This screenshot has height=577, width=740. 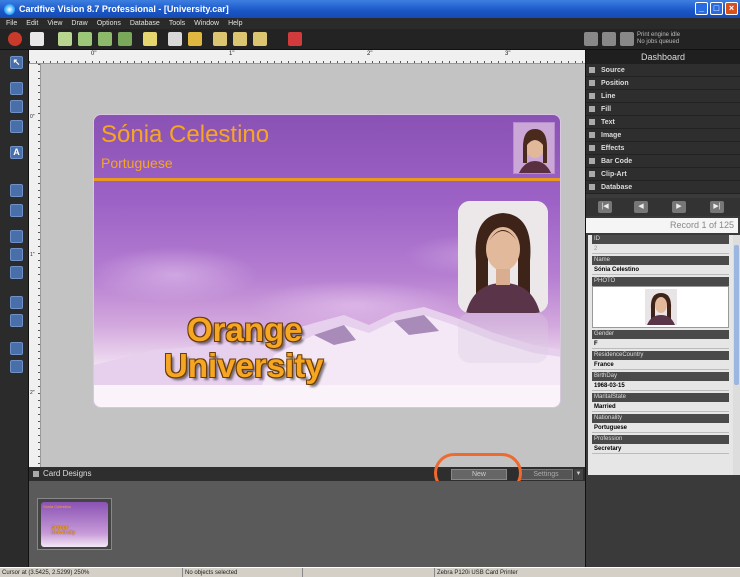 I want to click on thumbnail-name: Sónia Celestino, so click(x=57, y=506).